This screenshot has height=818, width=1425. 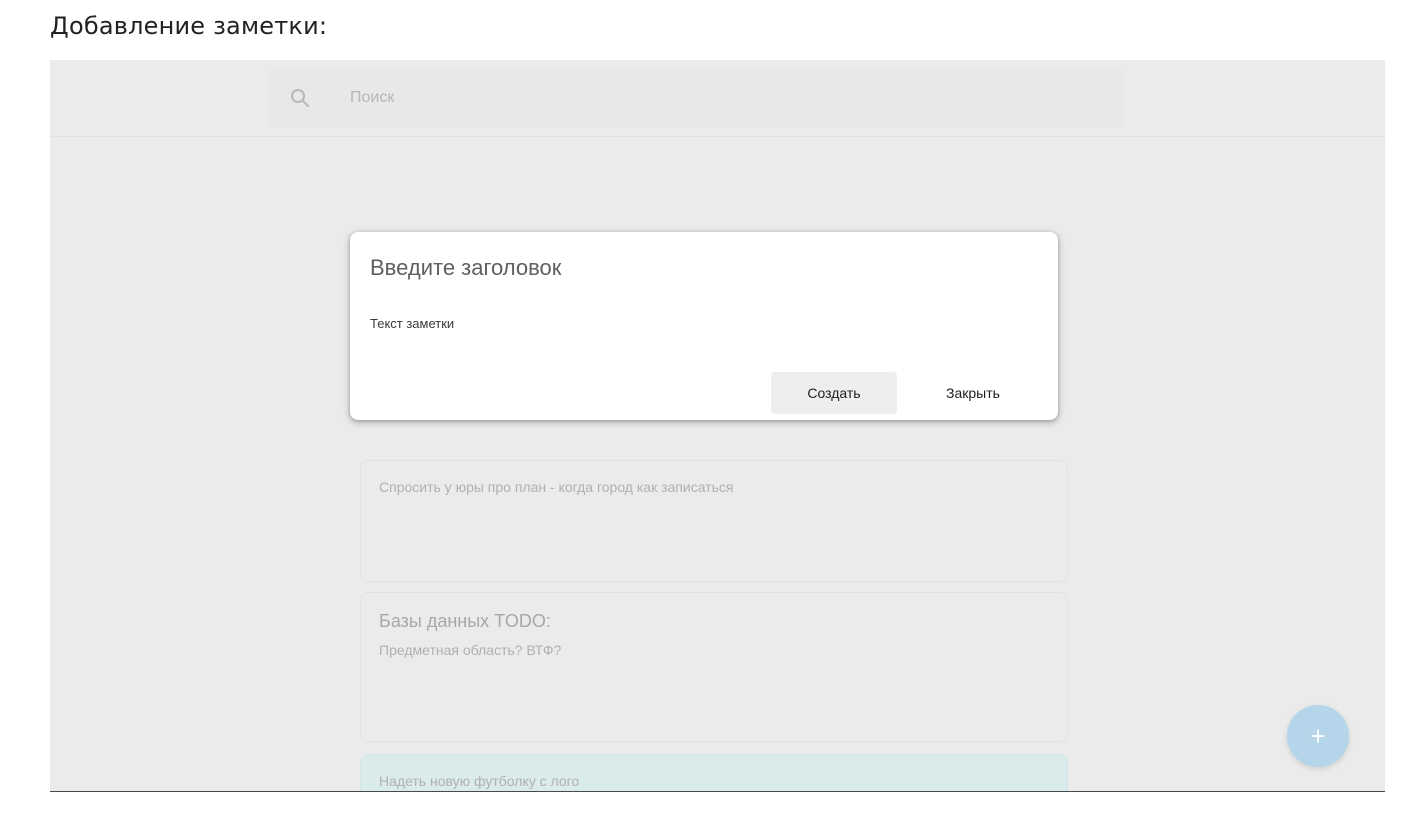 What do you see at coordinates (470, 650) in the screenshot?
I see `note-text: Предметная область? ВТФ?` at bounding box center [470, 650].